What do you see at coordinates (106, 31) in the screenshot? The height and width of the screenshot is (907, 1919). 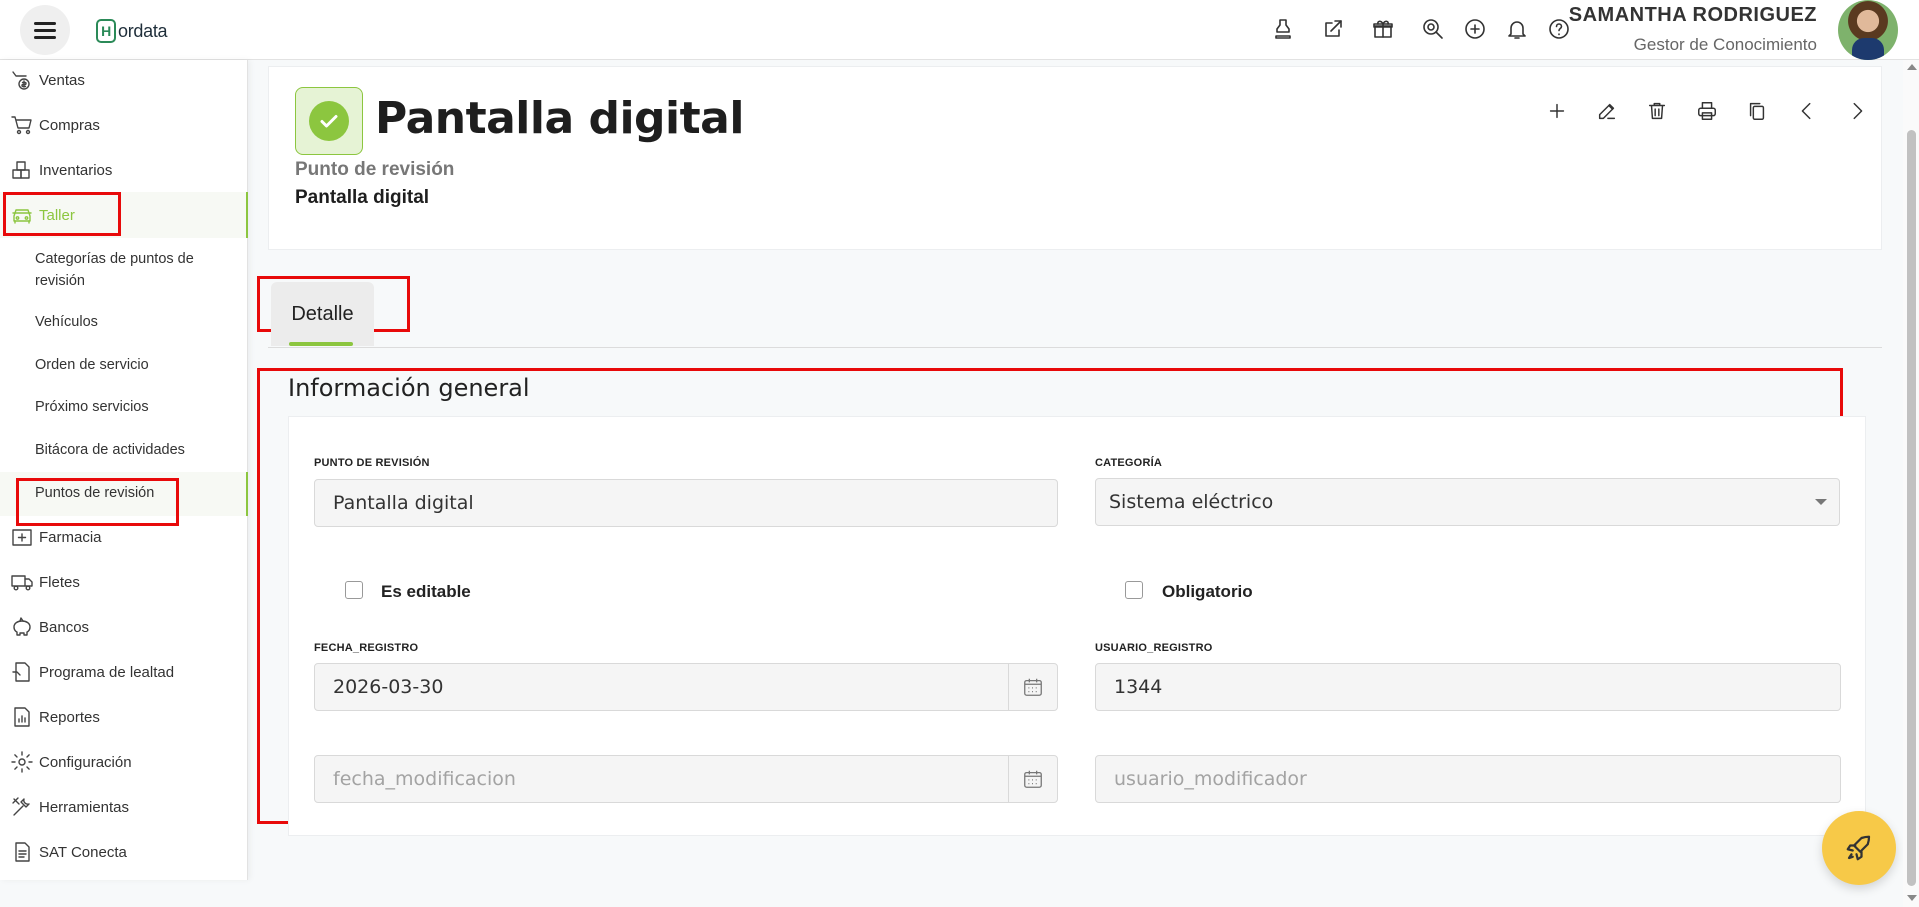 I see `logo-mark-icon: H` at bounding box center [106, 31].